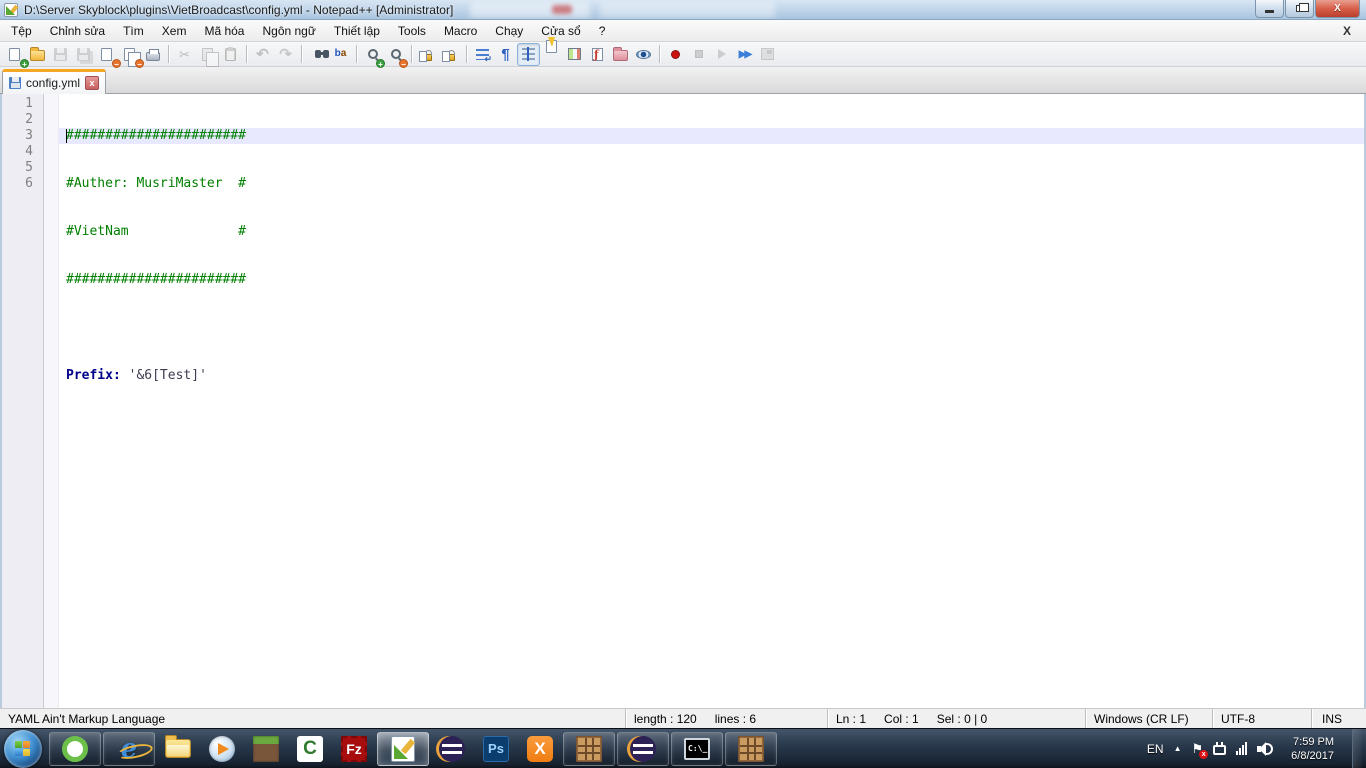 Image resolution: width=1366 pixels, height=768 pixels. I want to click on open-file-icon, so click(37, 54).